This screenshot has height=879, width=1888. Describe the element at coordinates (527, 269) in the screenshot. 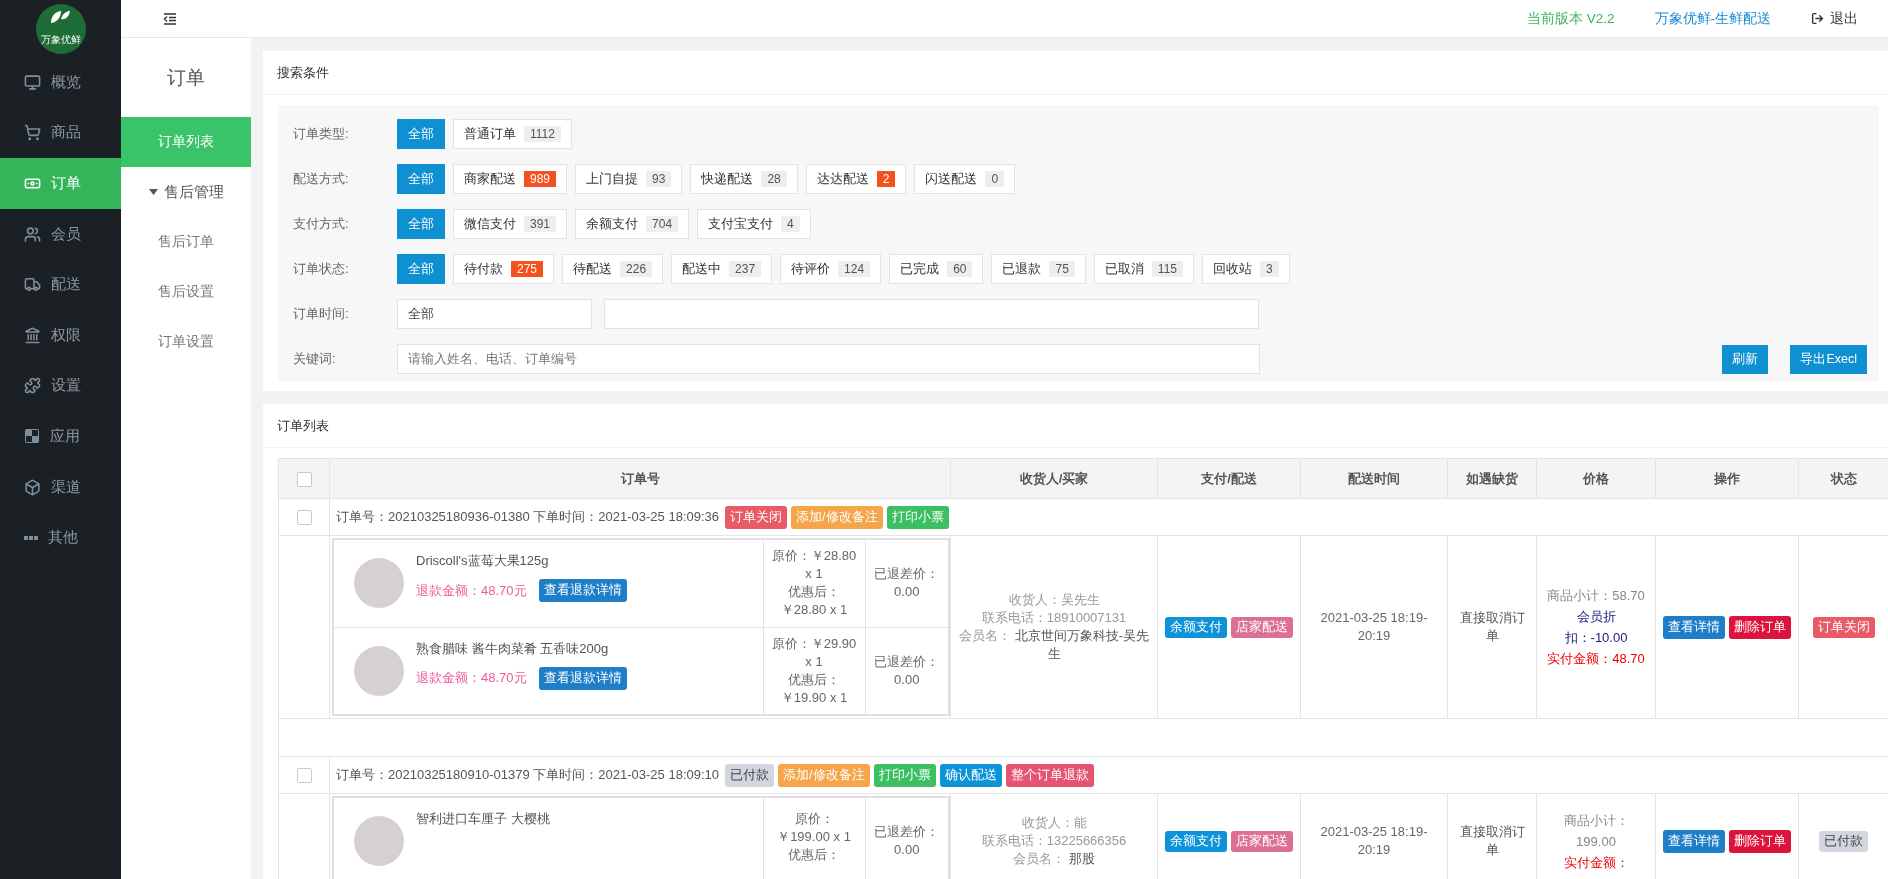

I see `count-badge: 275` at that location.